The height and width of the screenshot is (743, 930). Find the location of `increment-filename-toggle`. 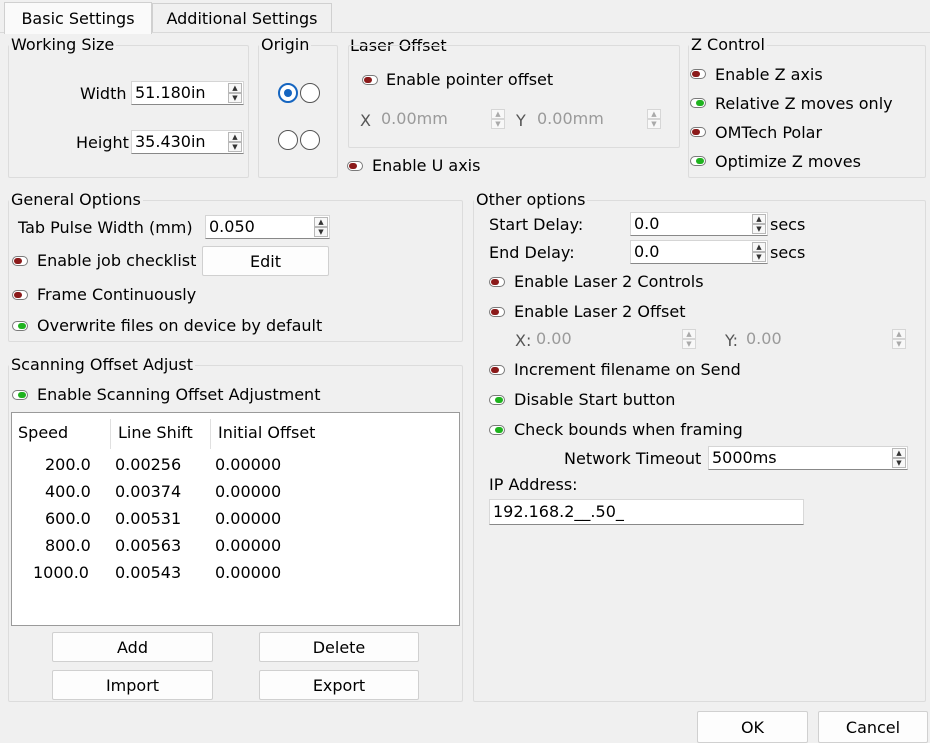

increment-filename-toggle is located at coordinates (497, 370).